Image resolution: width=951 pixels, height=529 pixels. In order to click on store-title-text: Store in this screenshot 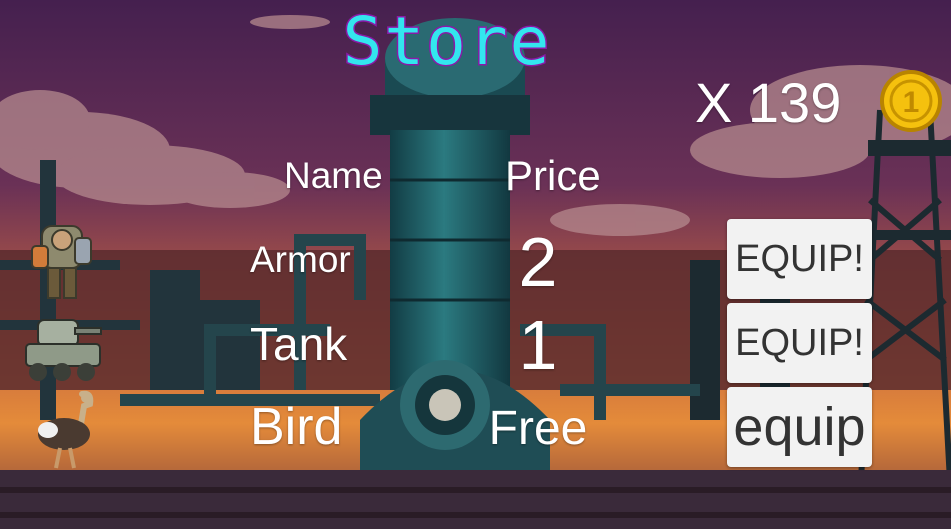, I will do `click(447, 41)`.